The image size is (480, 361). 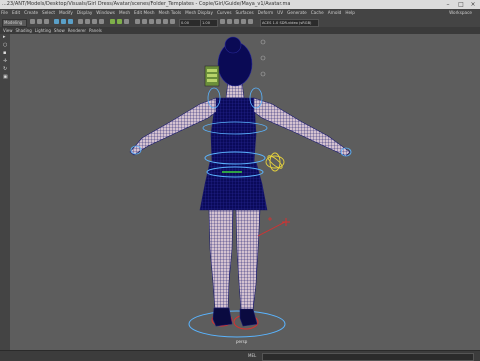 What do you see at coordinates (48, 13) in the screenshot?
I see `menu-item: Select` at bounding box center [48, 13].